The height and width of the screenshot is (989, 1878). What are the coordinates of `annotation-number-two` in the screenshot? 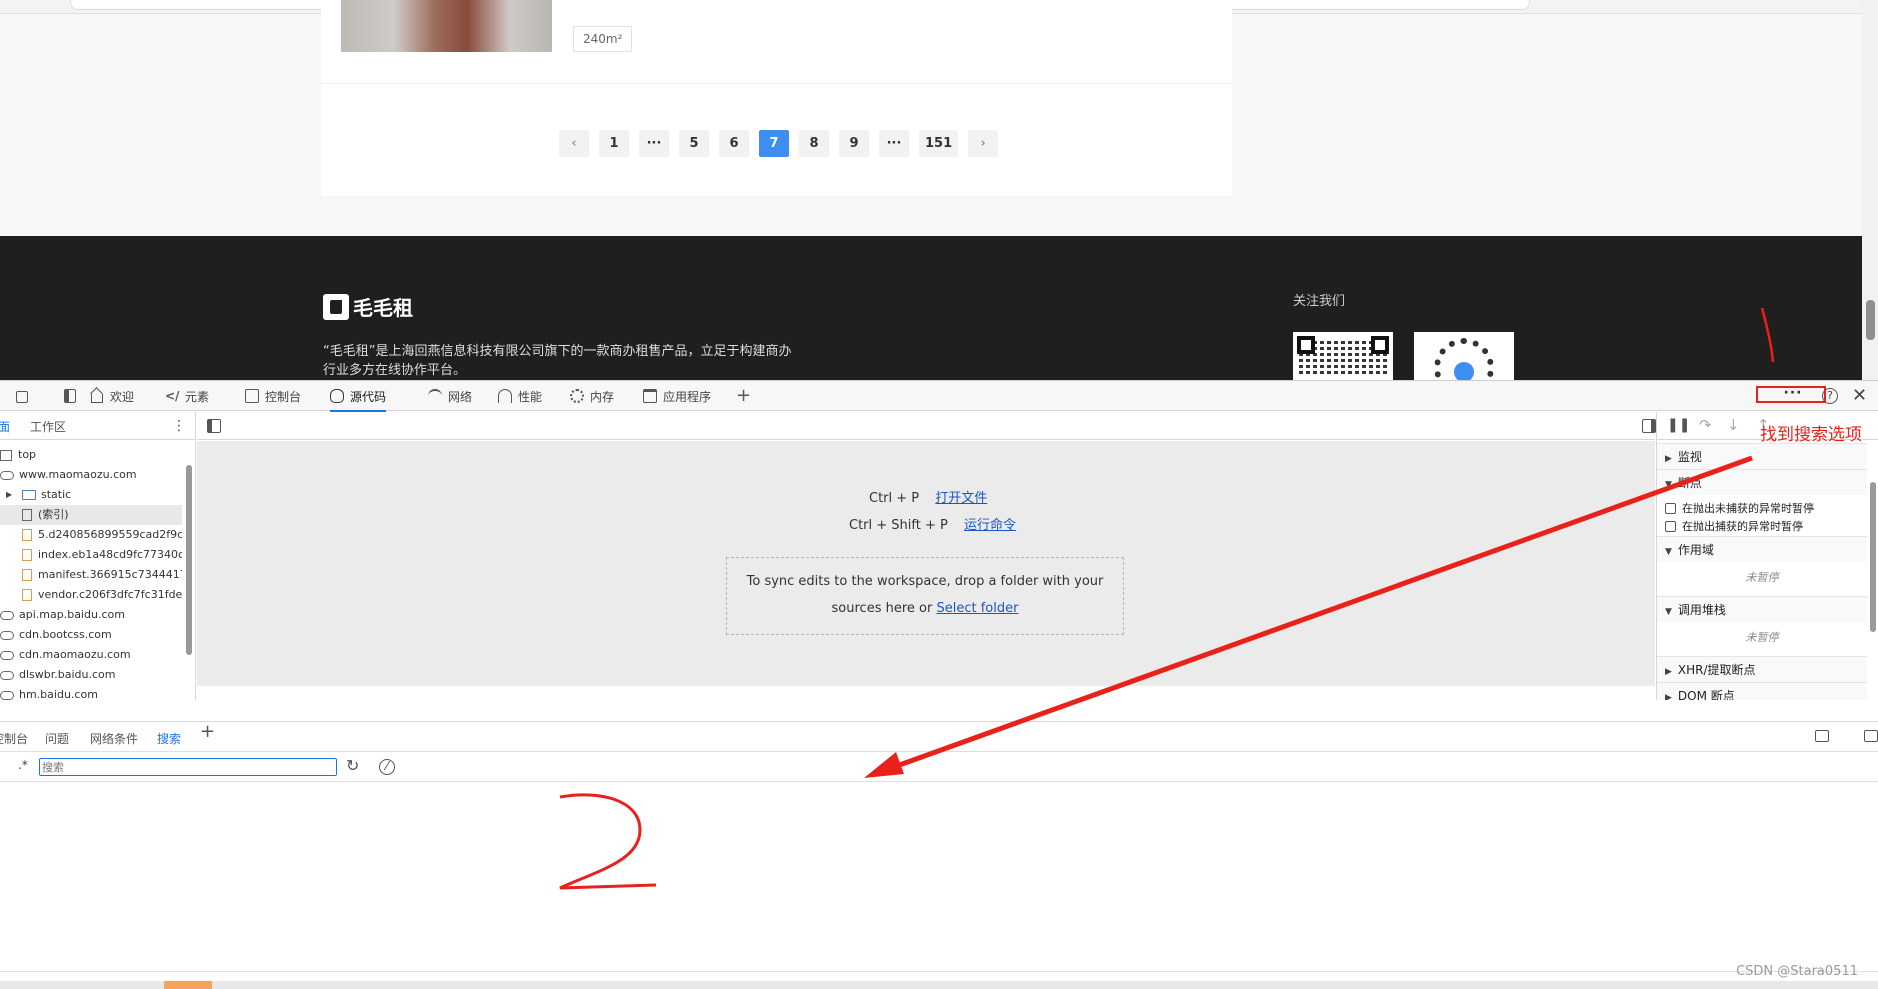 It's located at (608, 841).